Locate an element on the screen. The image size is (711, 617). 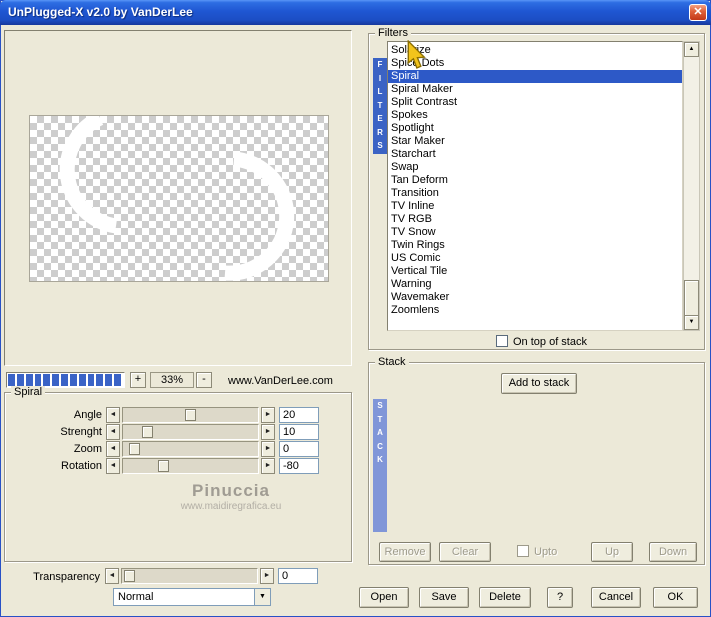
zoom-in-button: + is located at coordinates (138, 380).